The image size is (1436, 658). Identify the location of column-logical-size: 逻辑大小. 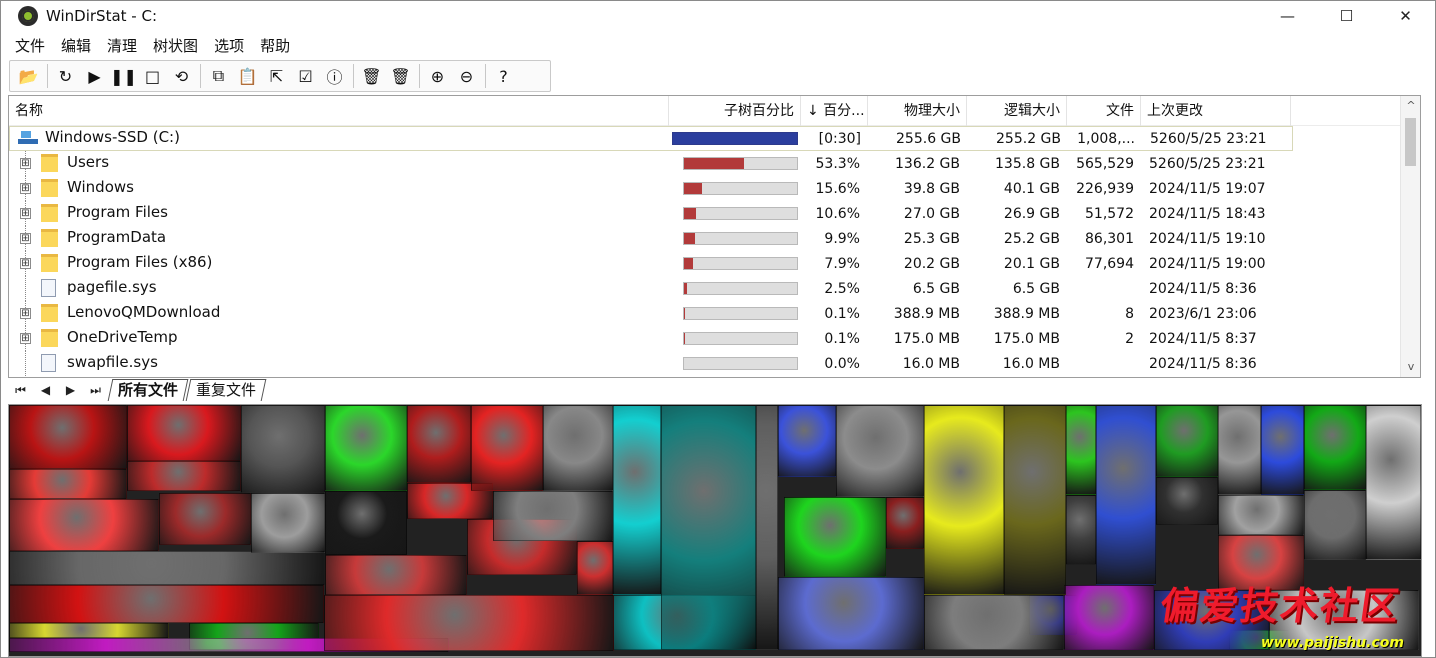
(1017, 111).